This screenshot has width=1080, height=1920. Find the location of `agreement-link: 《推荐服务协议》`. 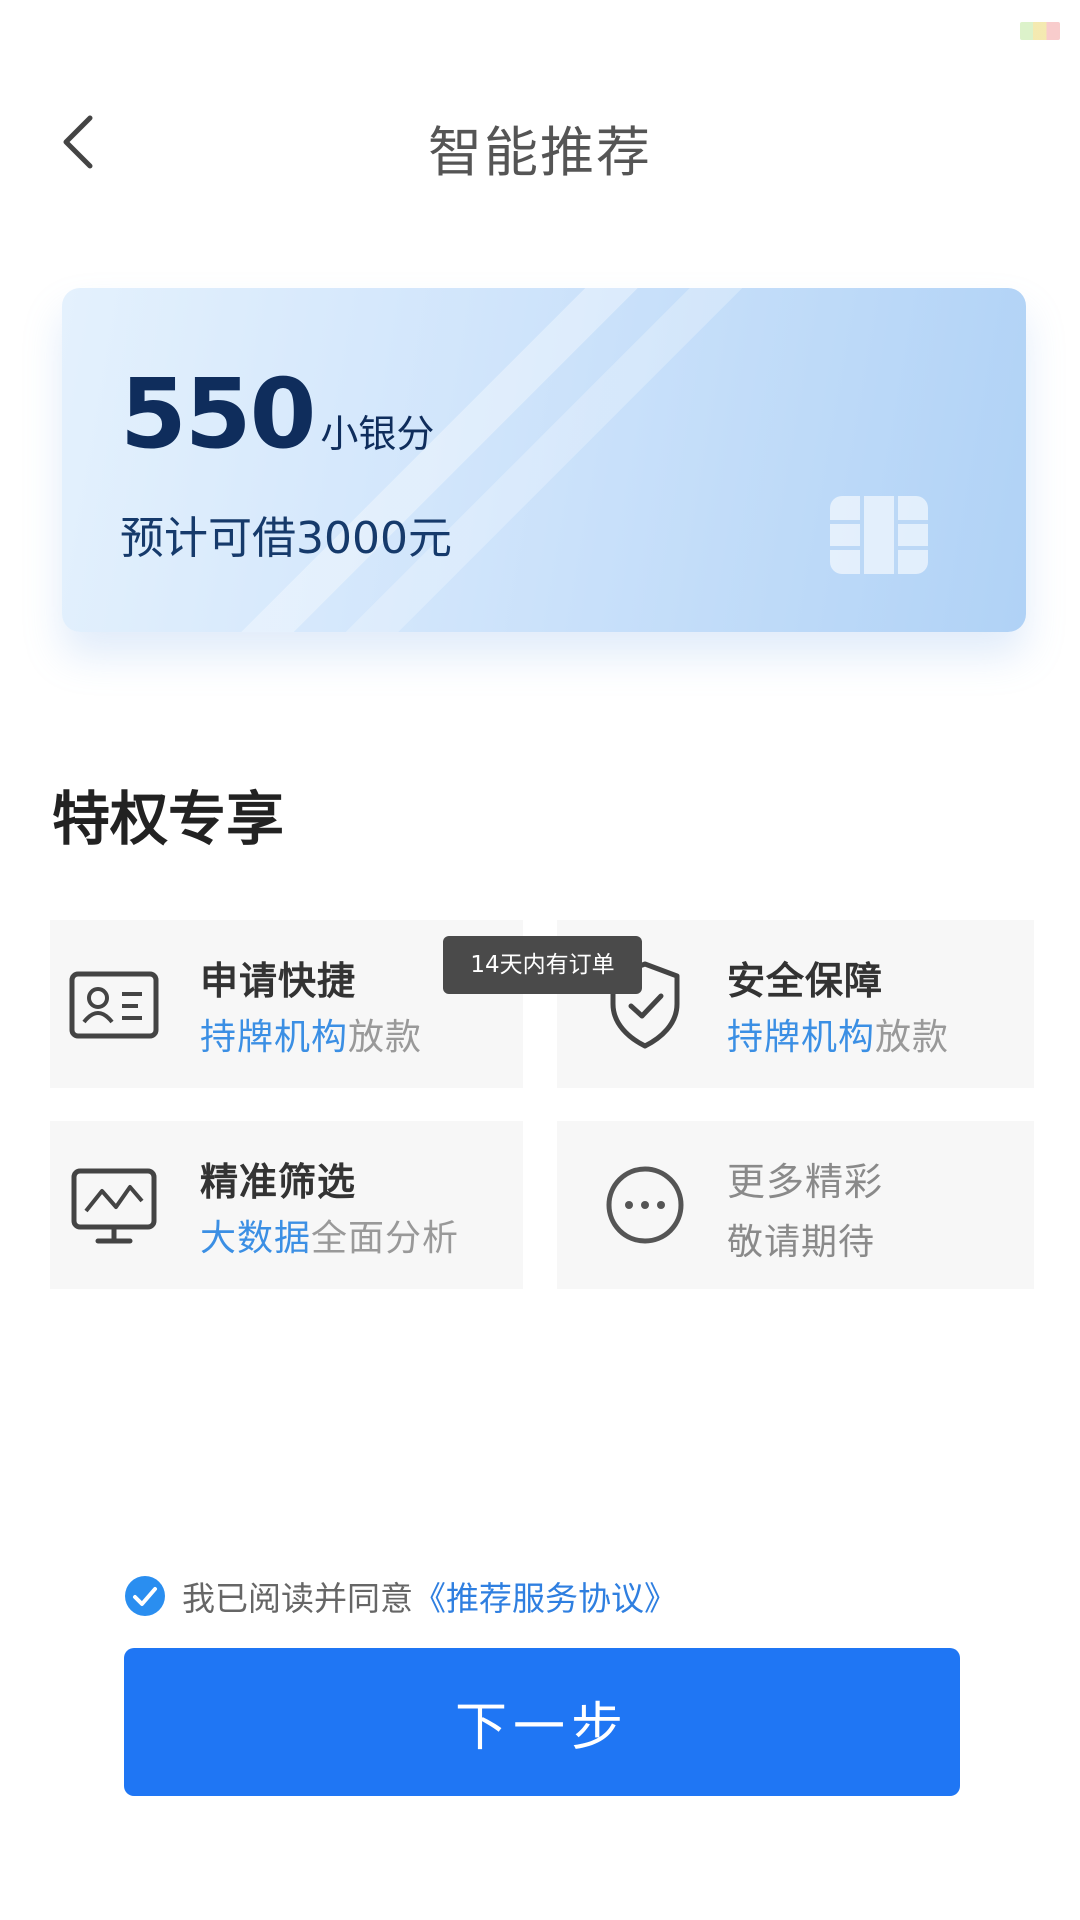

agreement-link: 《推荐服务协议》 is located at coordinates (545, 1596).